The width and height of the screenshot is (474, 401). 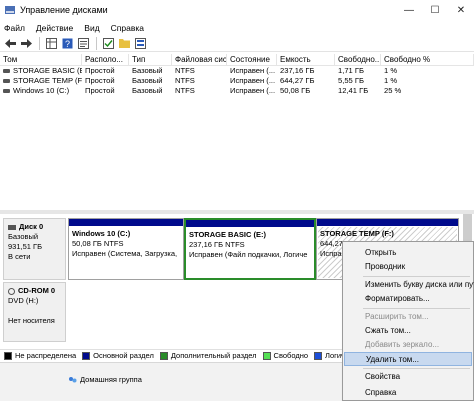 What do you see at coordinates (72, 380) in the screenshot?
I see `home-group-icon` at bounding box center [72, 380].